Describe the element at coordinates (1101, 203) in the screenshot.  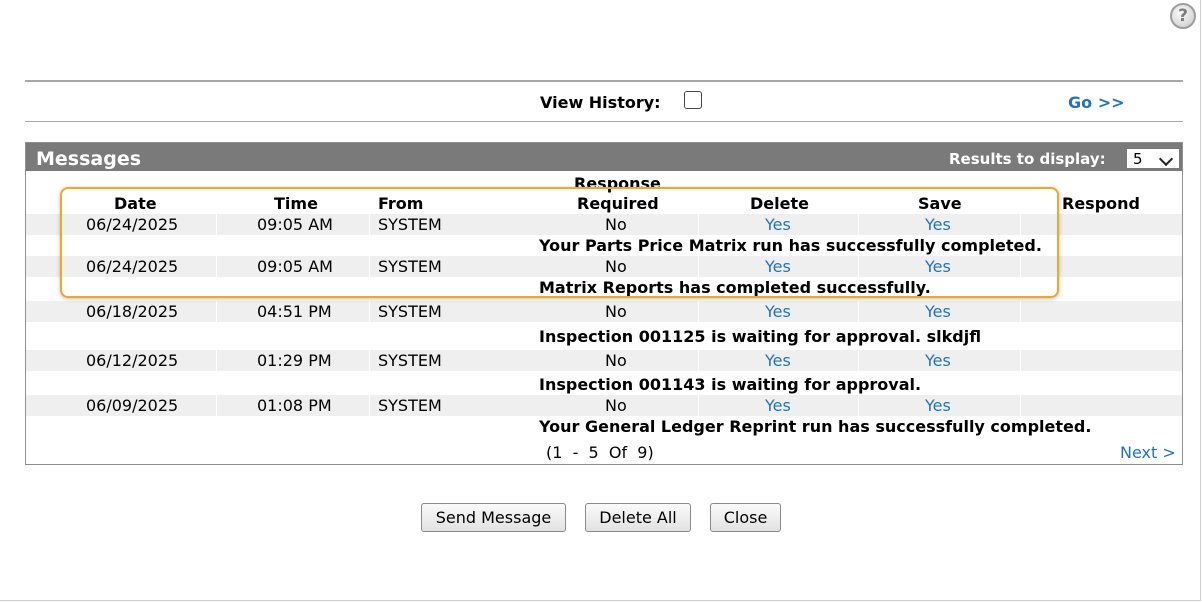
I see `col-respond: Respond` at that location.